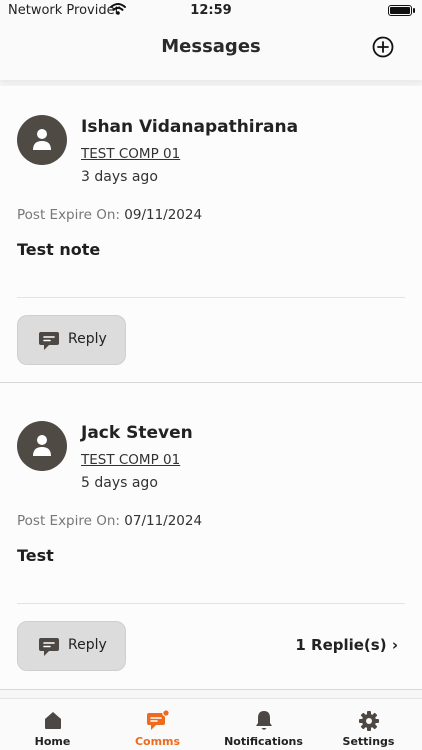  Describe the element at coordinates (52, 741) in the screenshot. I see `tab-label: Home` at that location.